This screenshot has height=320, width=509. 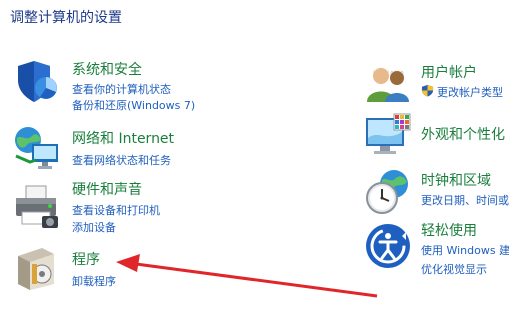 I want to click on annotation-arrow, so click(x=247, y=276).